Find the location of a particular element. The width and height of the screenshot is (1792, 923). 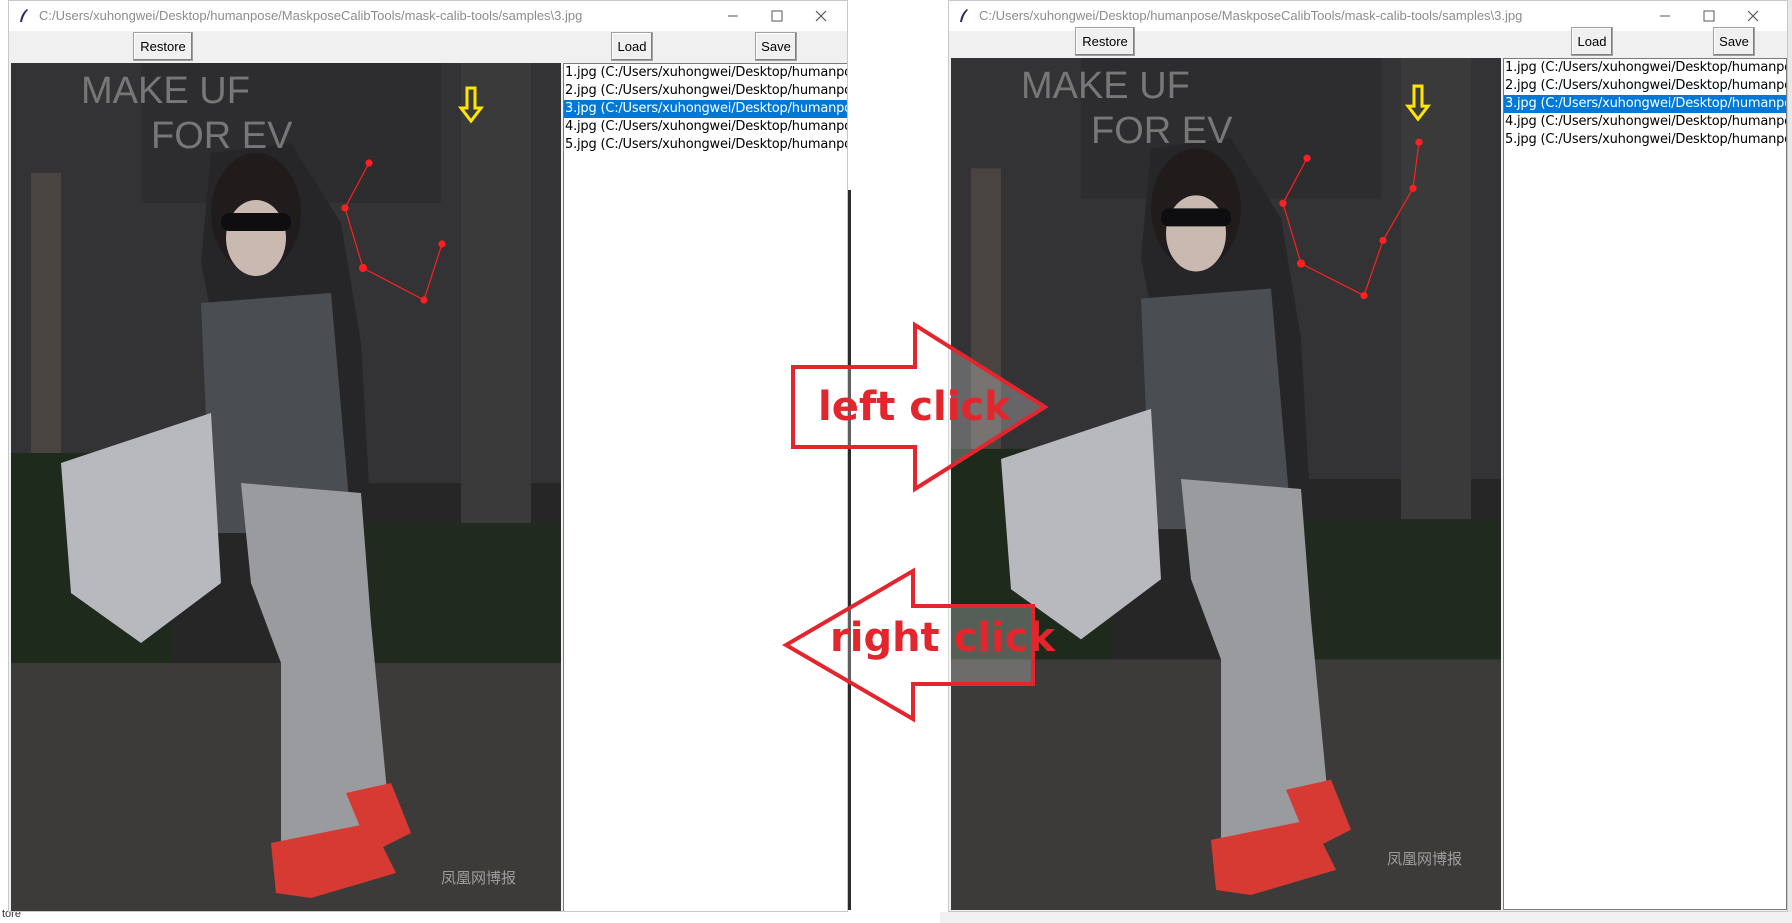

right-click-label: right click is located at coordinates (943, 638).